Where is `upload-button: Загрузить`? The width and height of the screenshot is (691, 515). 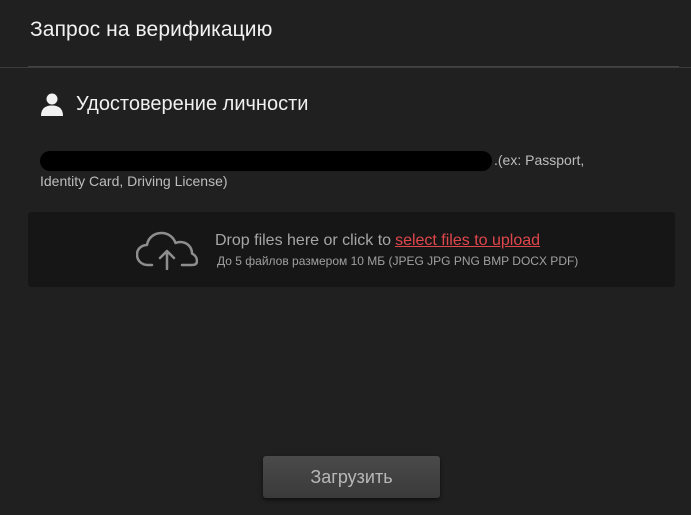
upload-button: Загрузить is located at coordinates (351, 477).